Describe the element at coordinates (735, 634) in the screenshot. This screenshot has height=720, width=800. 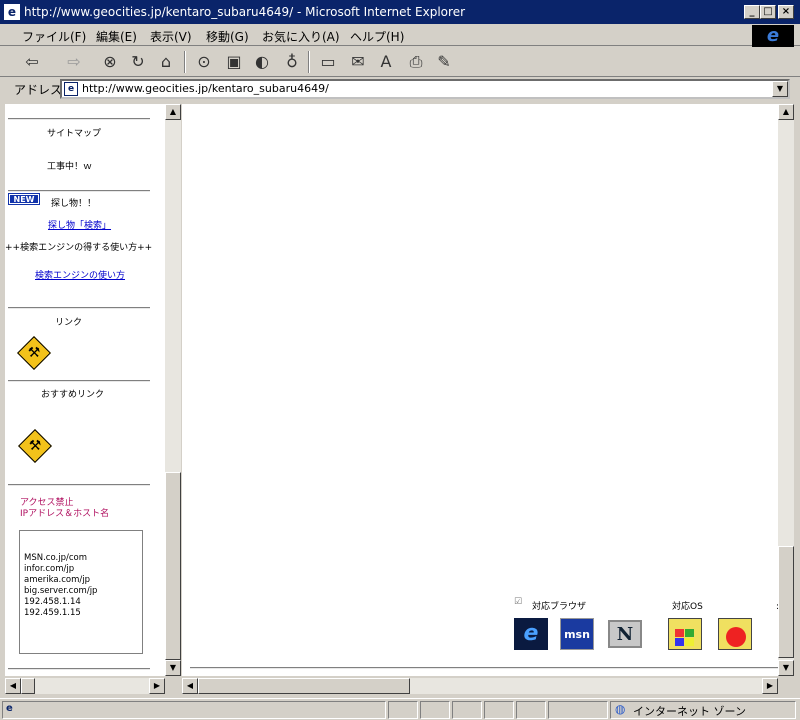
I see `mac-os-icon` at that location.